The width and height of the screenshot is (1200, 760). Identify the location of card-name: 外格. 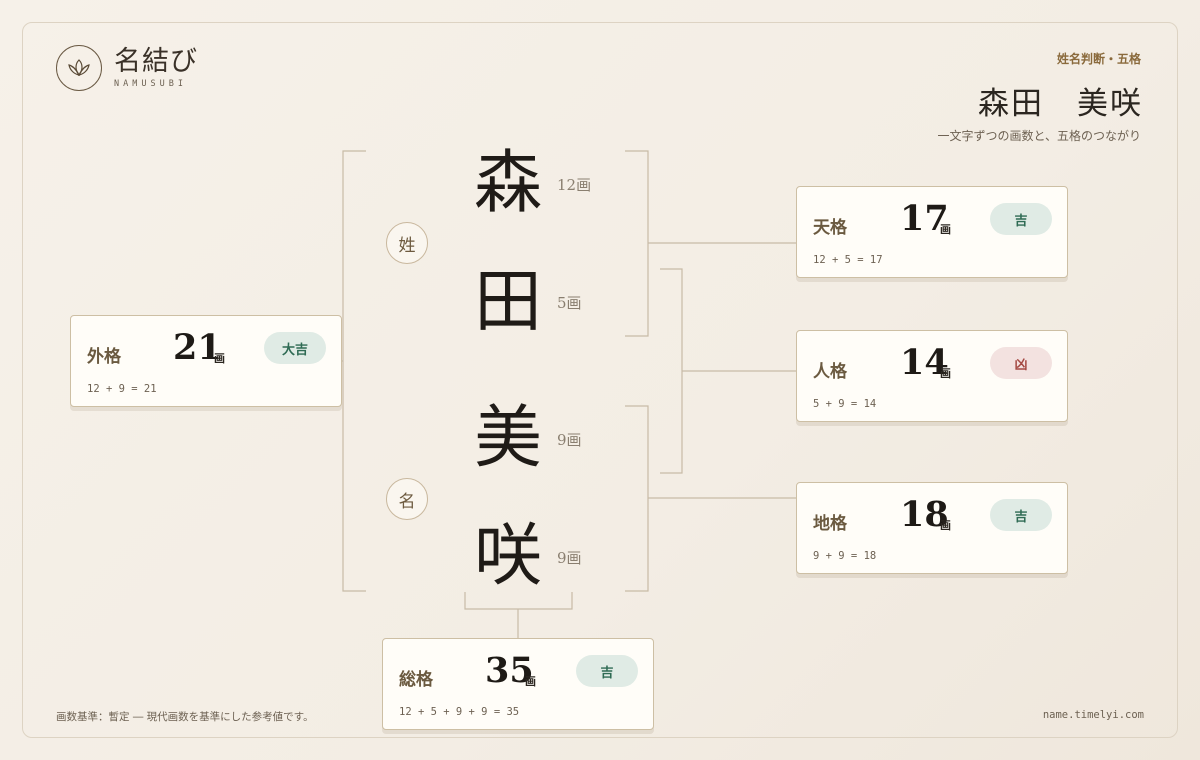
(104, 357).